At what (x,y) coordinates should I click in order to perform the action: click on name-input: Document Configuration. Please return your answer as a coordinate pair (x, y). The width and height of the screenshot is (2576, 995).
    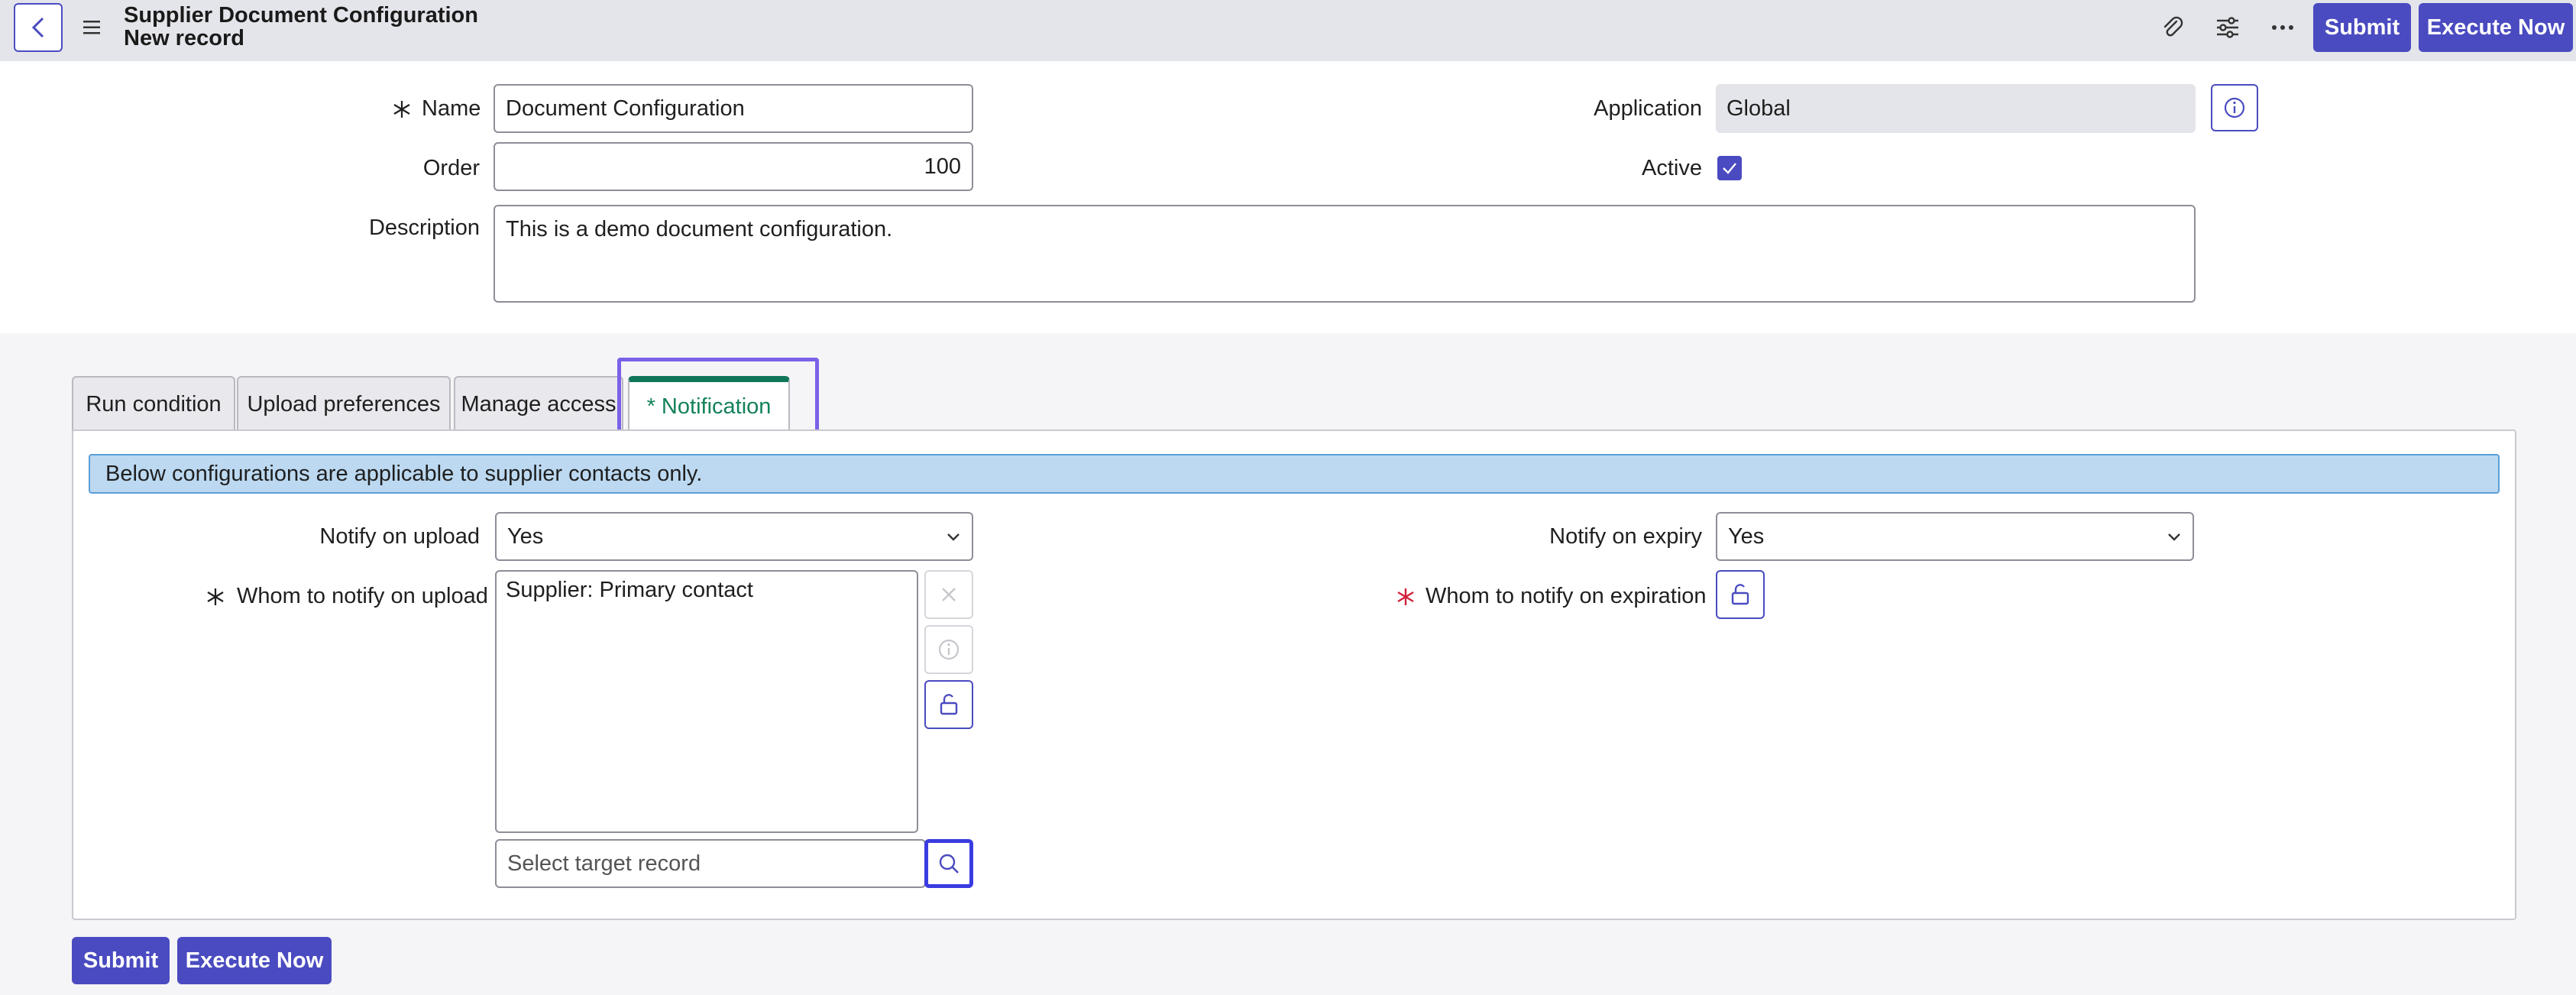
    Looking at the image, I should click on (733, 108).